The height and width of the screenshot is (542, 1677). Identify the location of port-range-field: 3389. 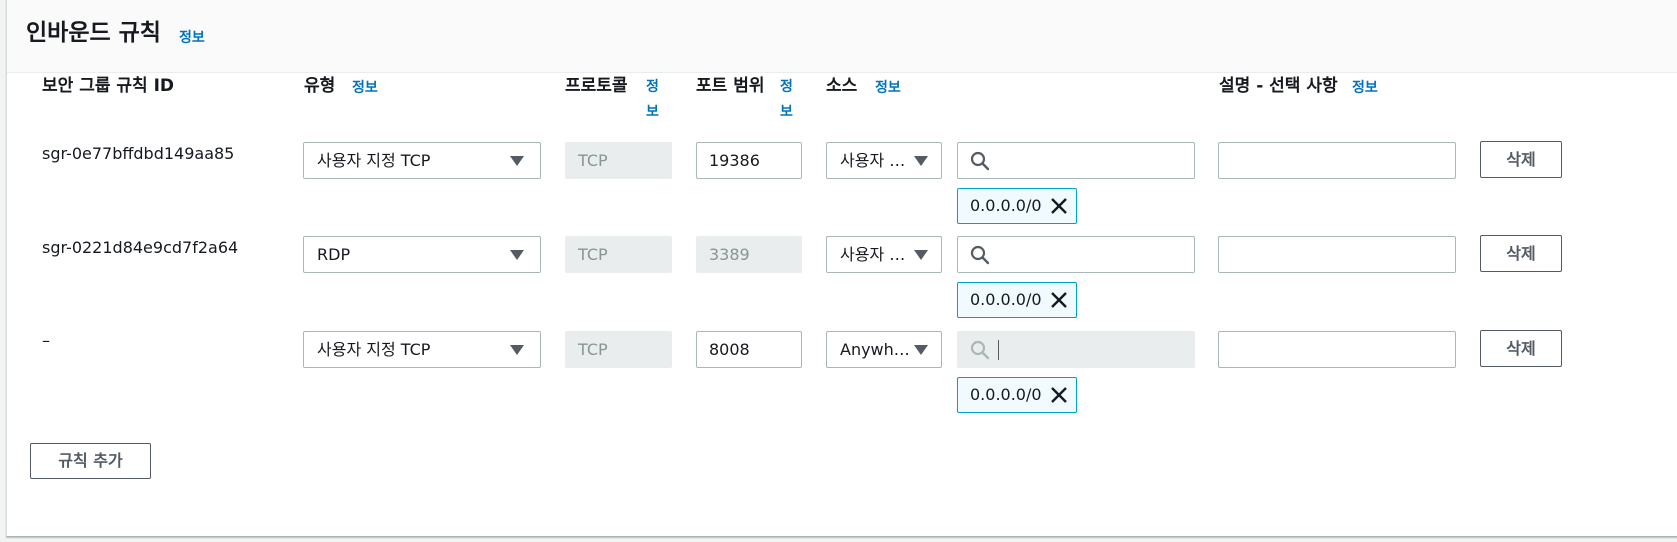
(749, 254).